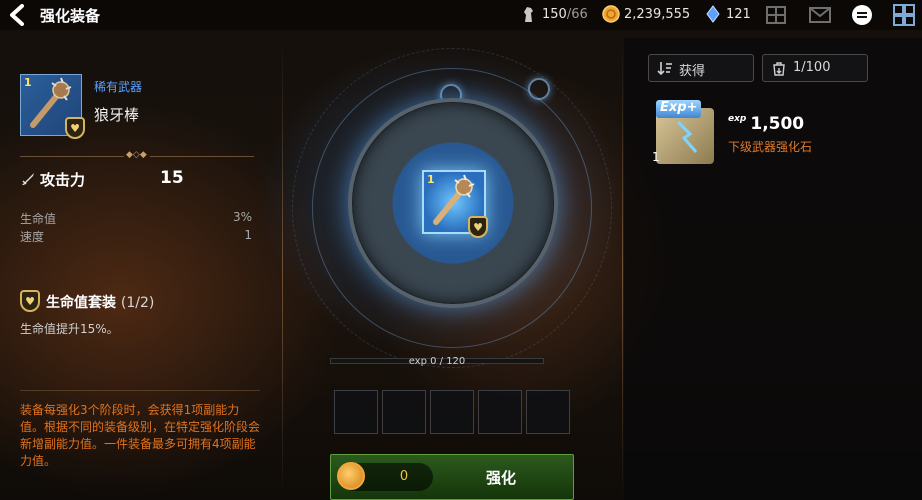 Image resolution: width=922 pixels, height=500 pixels. I want to click on stat-label: 速度, so click(32, 237).